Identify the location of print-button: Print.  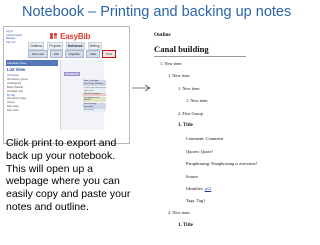
(109, 54).